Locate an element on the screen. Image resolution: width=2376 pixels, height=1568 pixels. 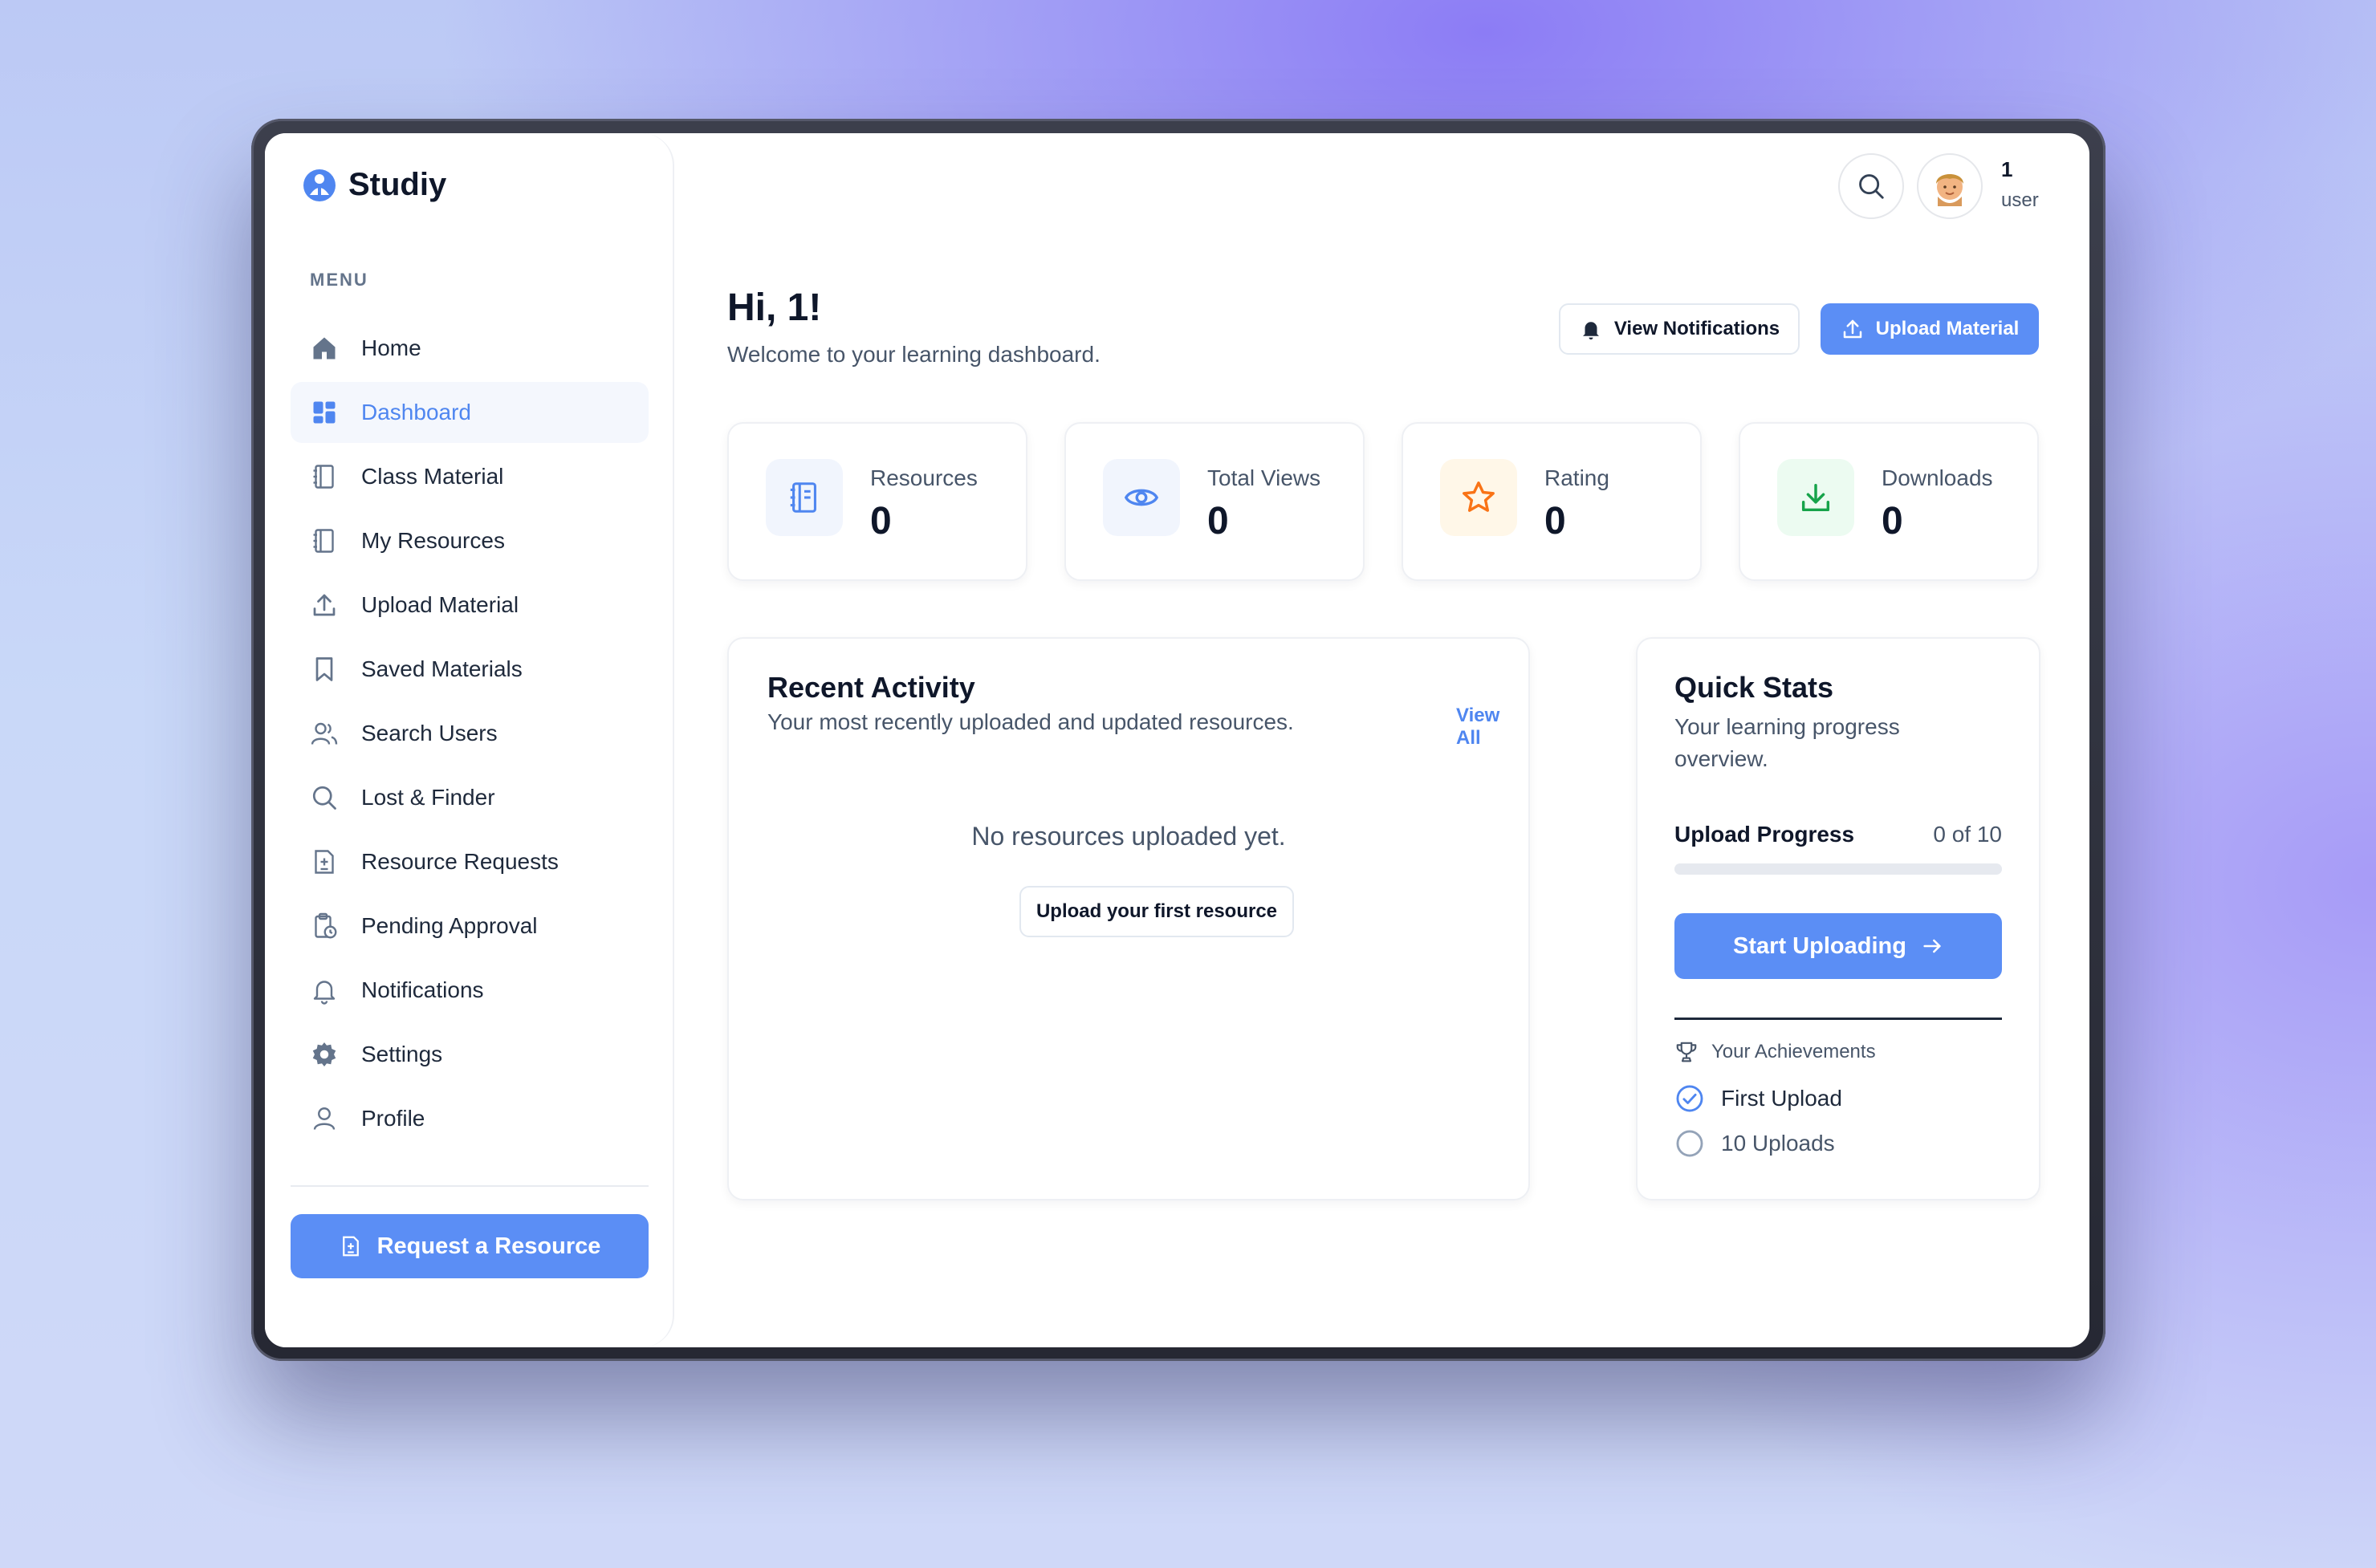
upload-progress-bar is located at coordinates (1838, 869).